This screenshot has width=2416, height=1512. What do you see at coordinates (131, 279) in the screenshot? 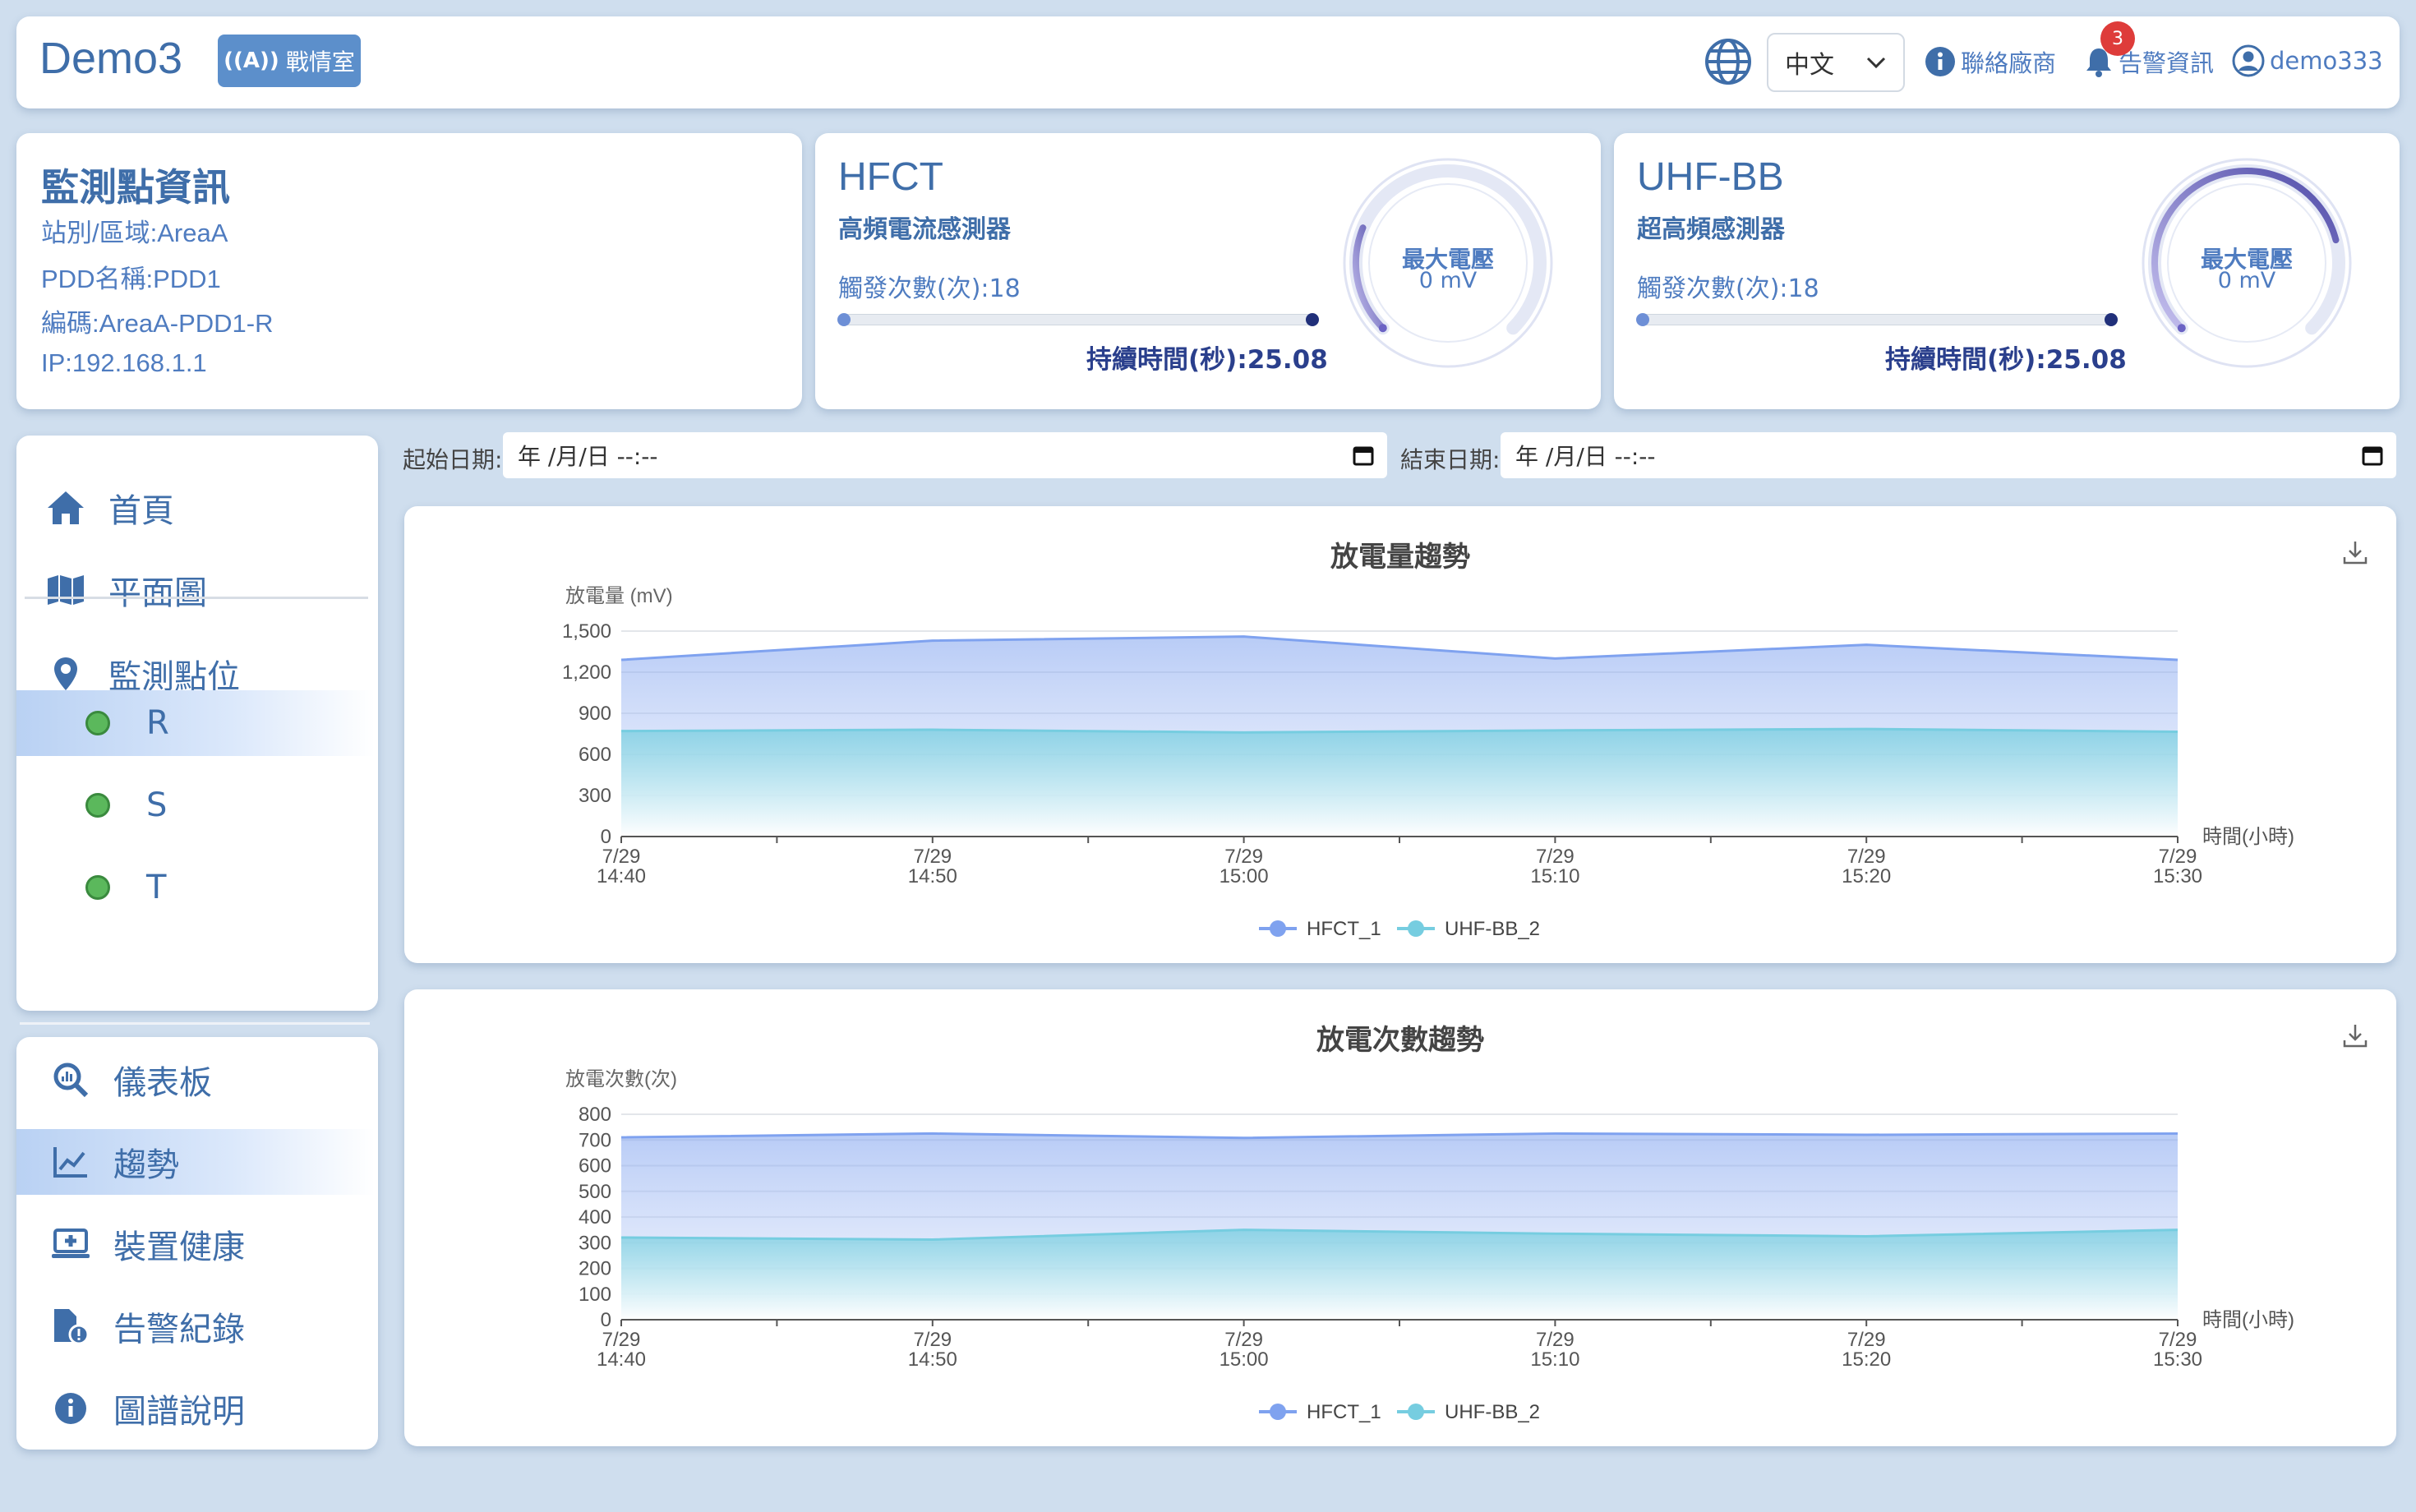
I see `site-pdd: PDD名稱:PDD1` at bounding box center [131, 279].